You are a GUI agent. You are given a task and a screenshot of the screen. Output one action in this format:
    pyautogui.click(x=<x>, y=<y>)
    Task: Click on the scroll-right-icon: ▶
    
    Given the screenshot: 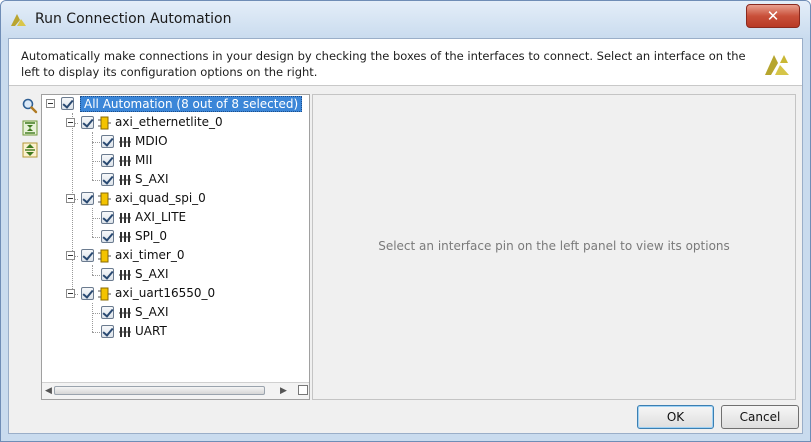 What is the action you would take?
    pyautogui.click(x=283, y=391)
    